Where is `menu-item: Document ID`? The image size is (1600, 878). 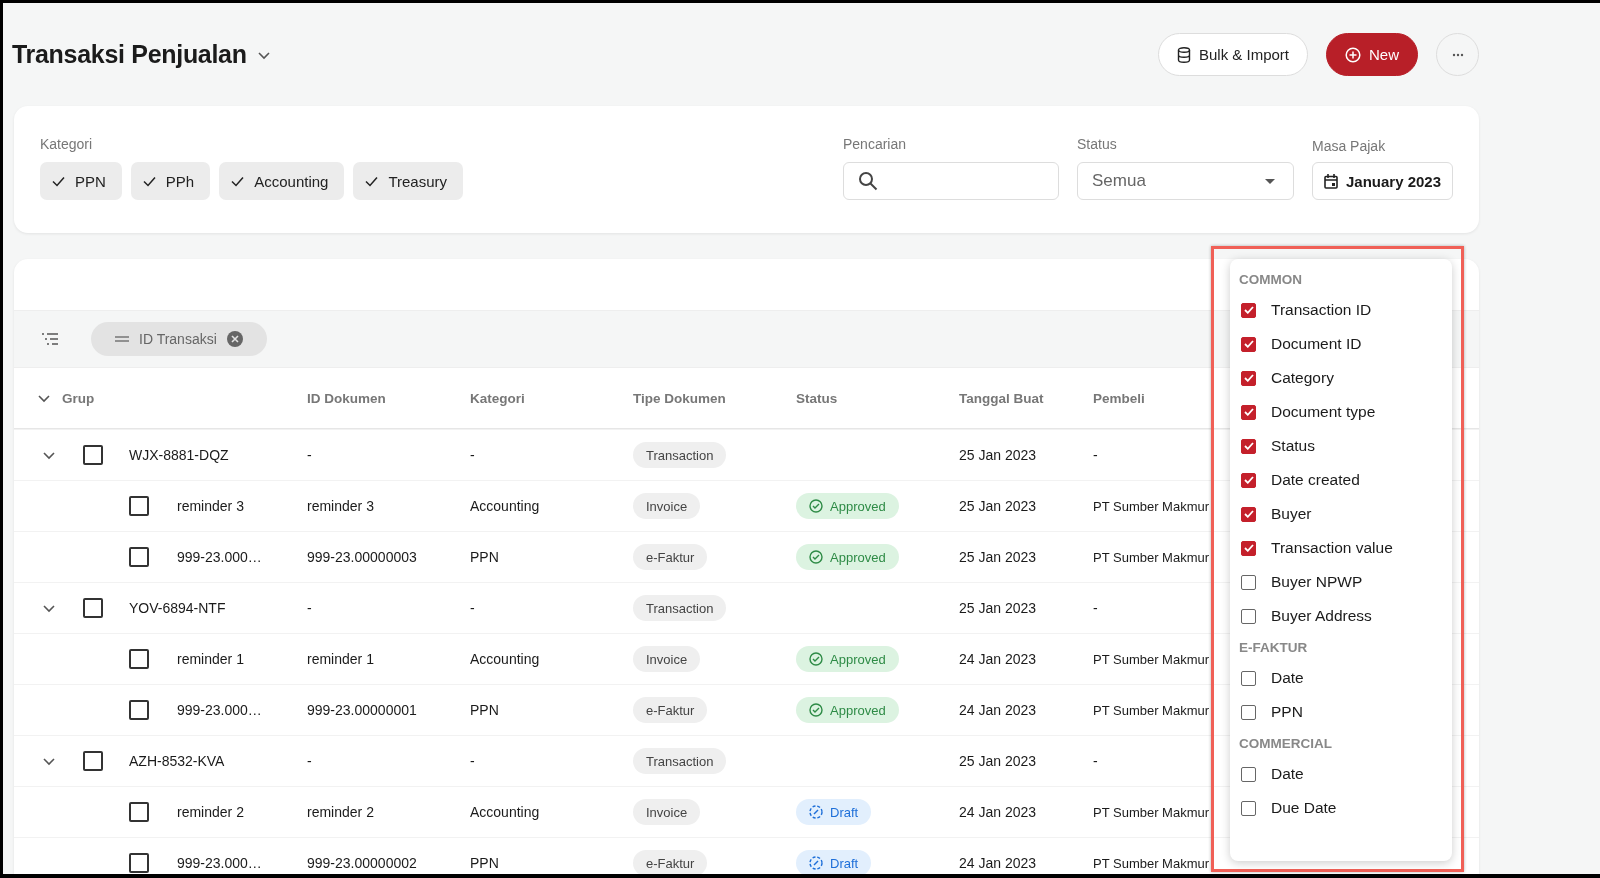
menu-item: Document ID is located at coordinates (1316, 344).